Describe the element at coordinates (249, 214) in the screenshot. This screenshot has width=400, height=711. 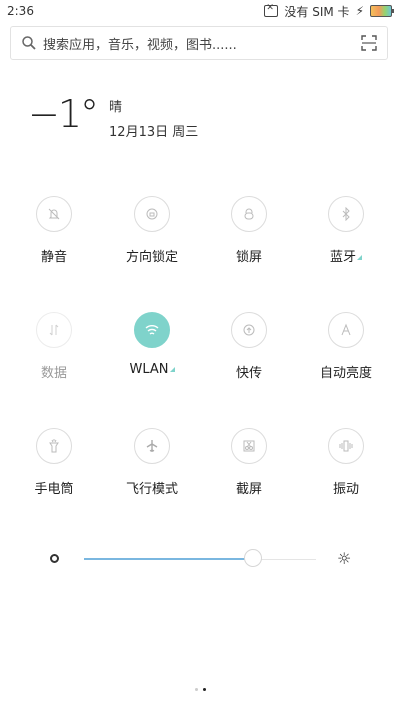
I see `lock-icon` at that location.